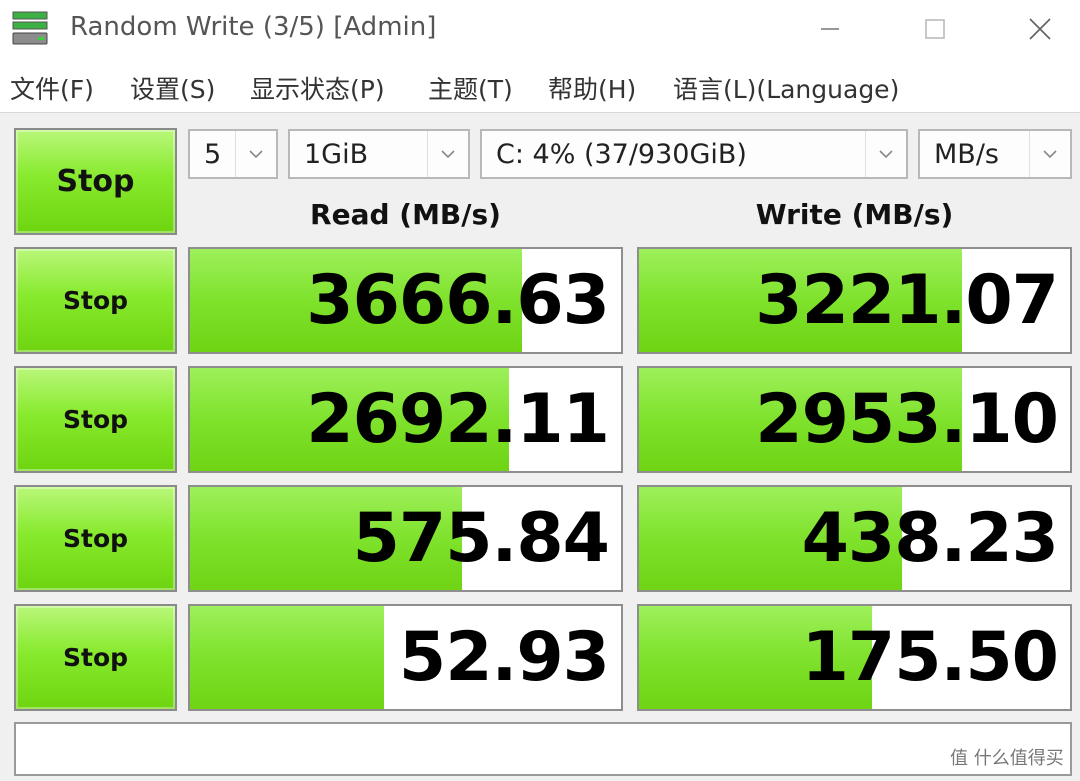 The image size is (1080, 781). What do you see at coordinates (95, 538) in the screenshot?
I see `row-3-stop-button: Stop` at bounding box center [95, 538].